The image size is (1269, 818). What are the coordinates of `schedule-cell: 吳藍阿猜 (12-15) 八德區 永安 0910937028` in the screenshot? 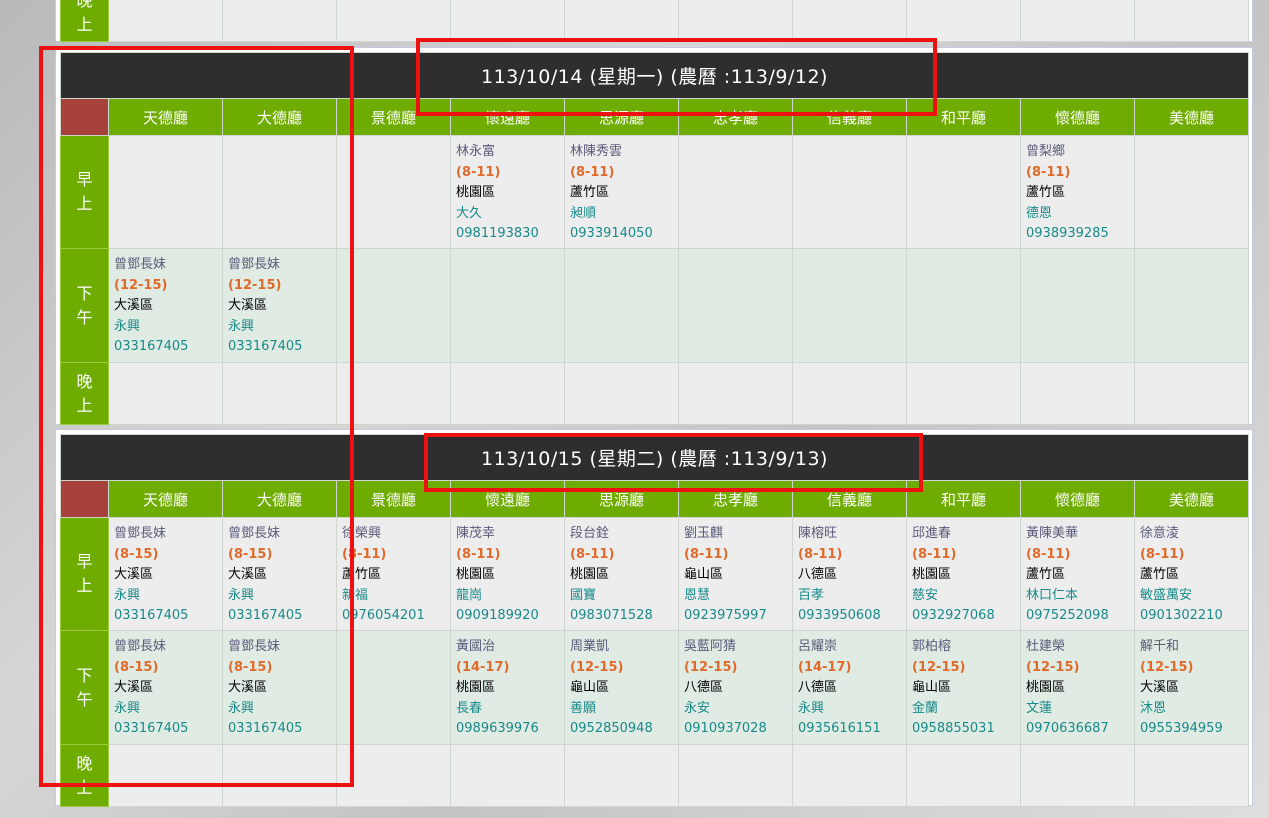 It's located at (735, 687).